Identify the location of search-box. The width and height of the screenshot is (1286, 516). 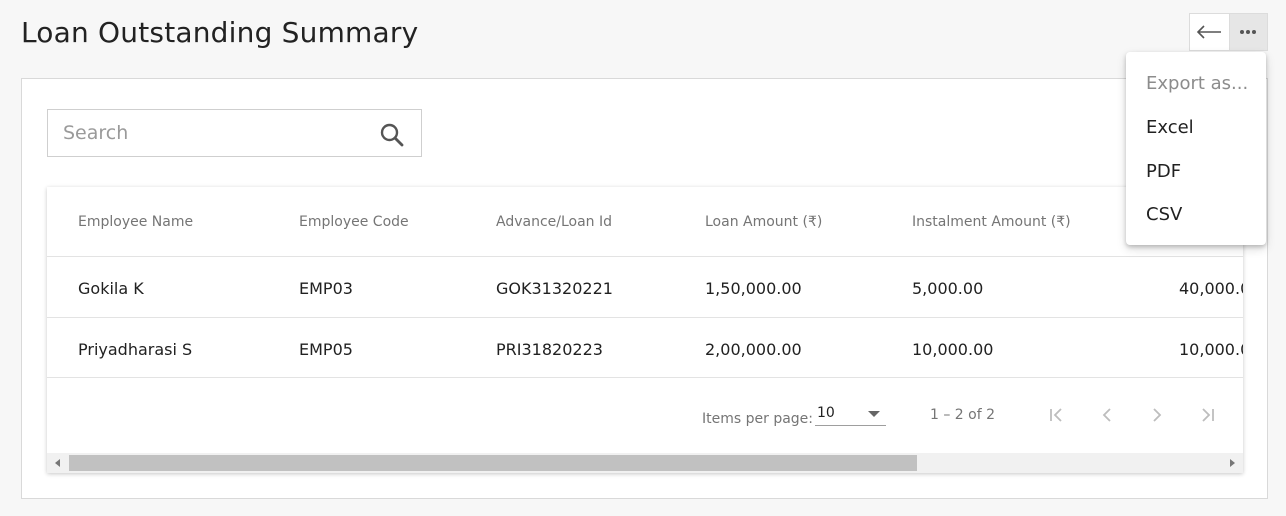
(234, 133).